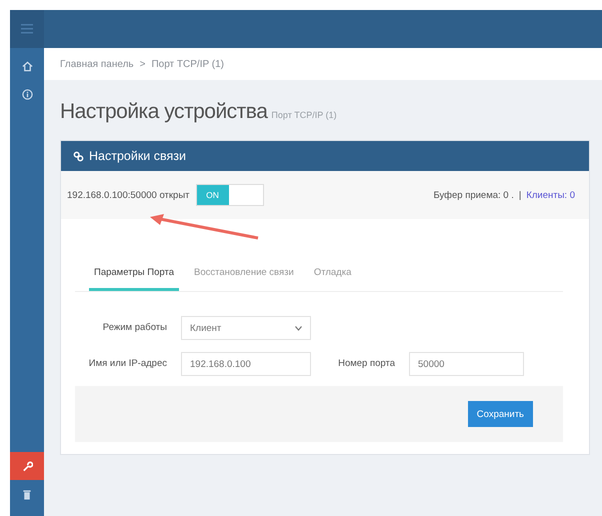  Describe the element at coordinates (164, 112) in the screenshot. I see `page-title: Настройка устройства` at that location.